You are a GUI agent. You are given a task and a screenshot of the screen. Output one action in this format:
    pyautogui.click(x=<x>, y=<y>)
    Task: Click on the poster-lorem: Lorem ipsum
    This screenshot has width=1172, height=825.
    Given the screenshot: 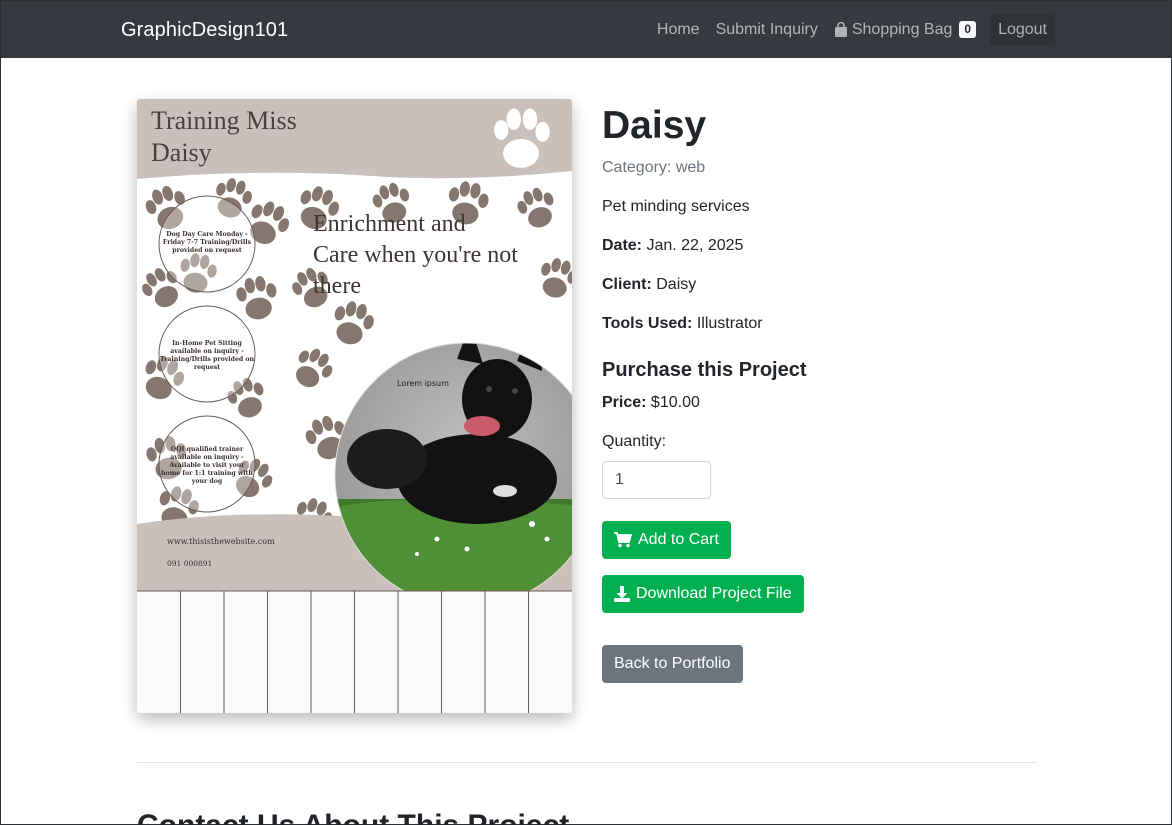 What is the action you would take?
    pyautogui.click(x=423, y=383)
    